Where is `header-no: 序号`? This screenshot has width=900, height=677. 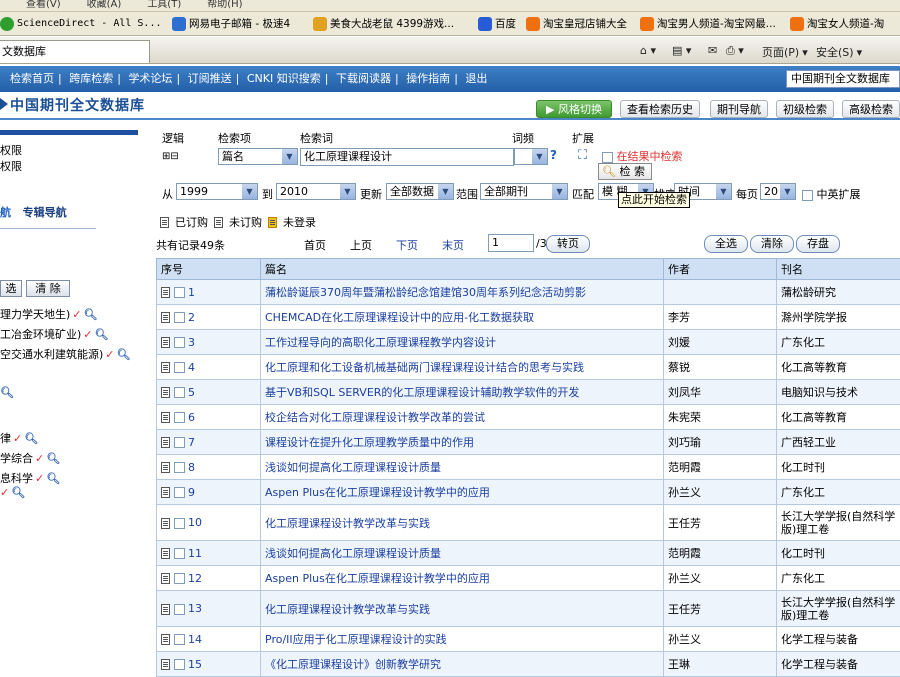 header-no: 序号 is located at coordinates (209, 269).